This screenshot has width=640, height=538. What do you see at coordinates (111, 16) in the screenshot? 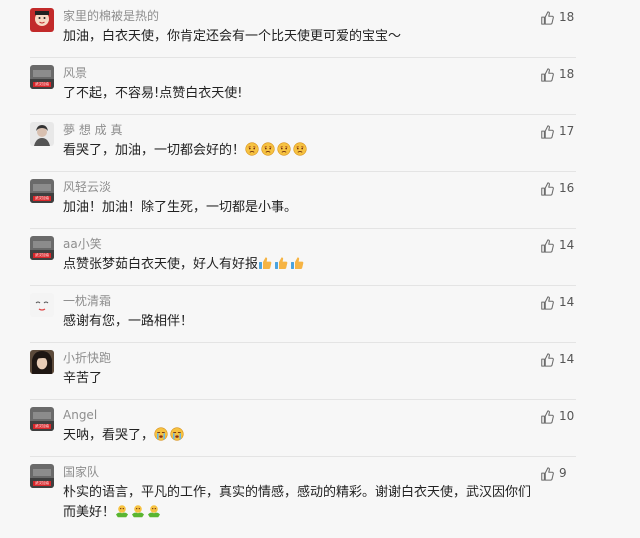
I see `comment-username: 家里的棉被是热的` at bounding box center [111, 16].